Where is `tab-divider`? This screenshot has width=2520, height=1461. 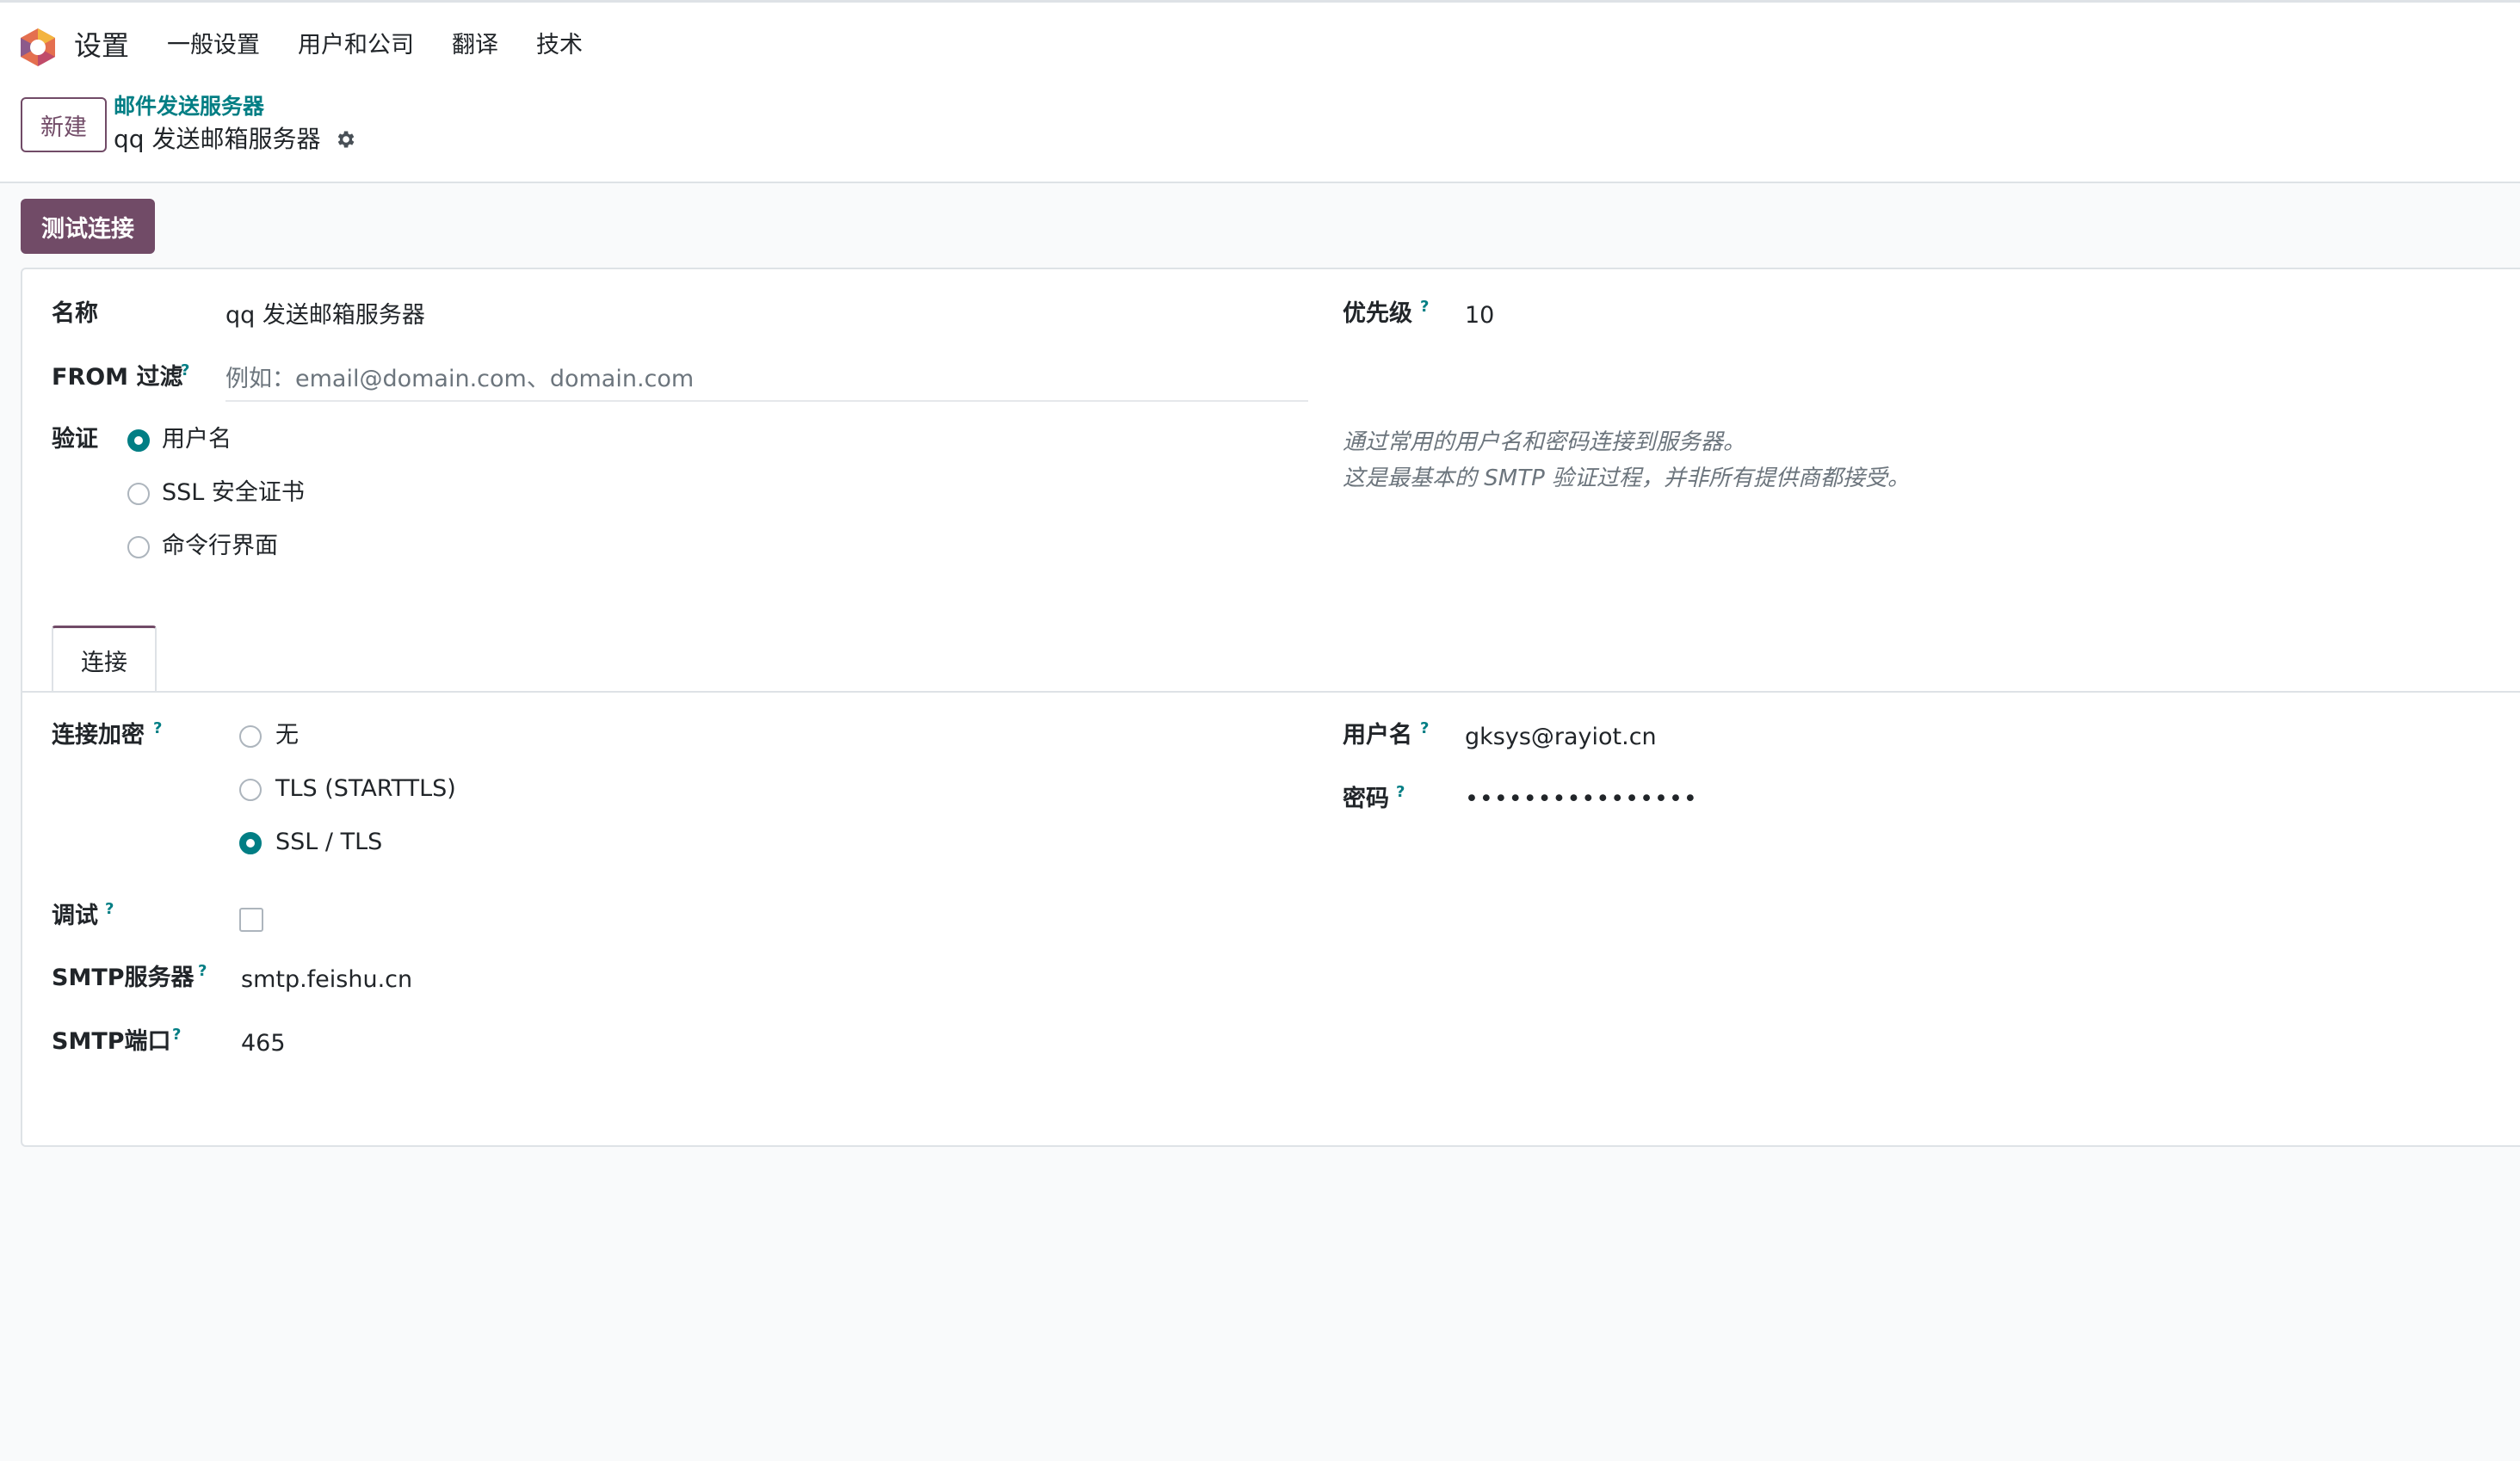 tab-divider is located at coordinates (1271, 692).